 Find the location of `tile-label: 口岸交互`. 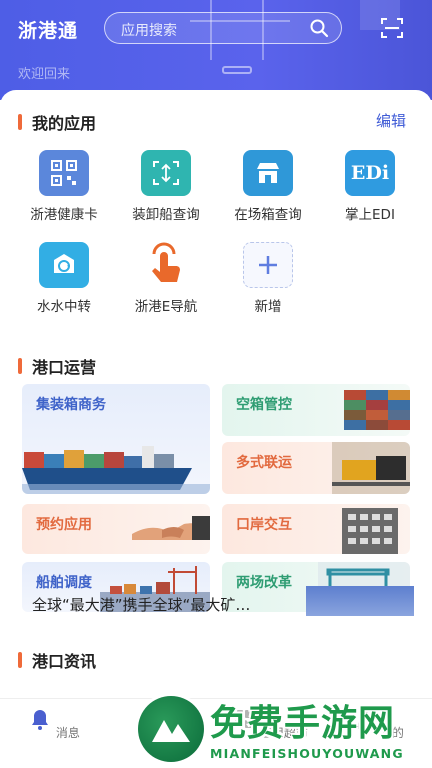

tile-label: 口岸交互 is located at coordinates (264, 525).